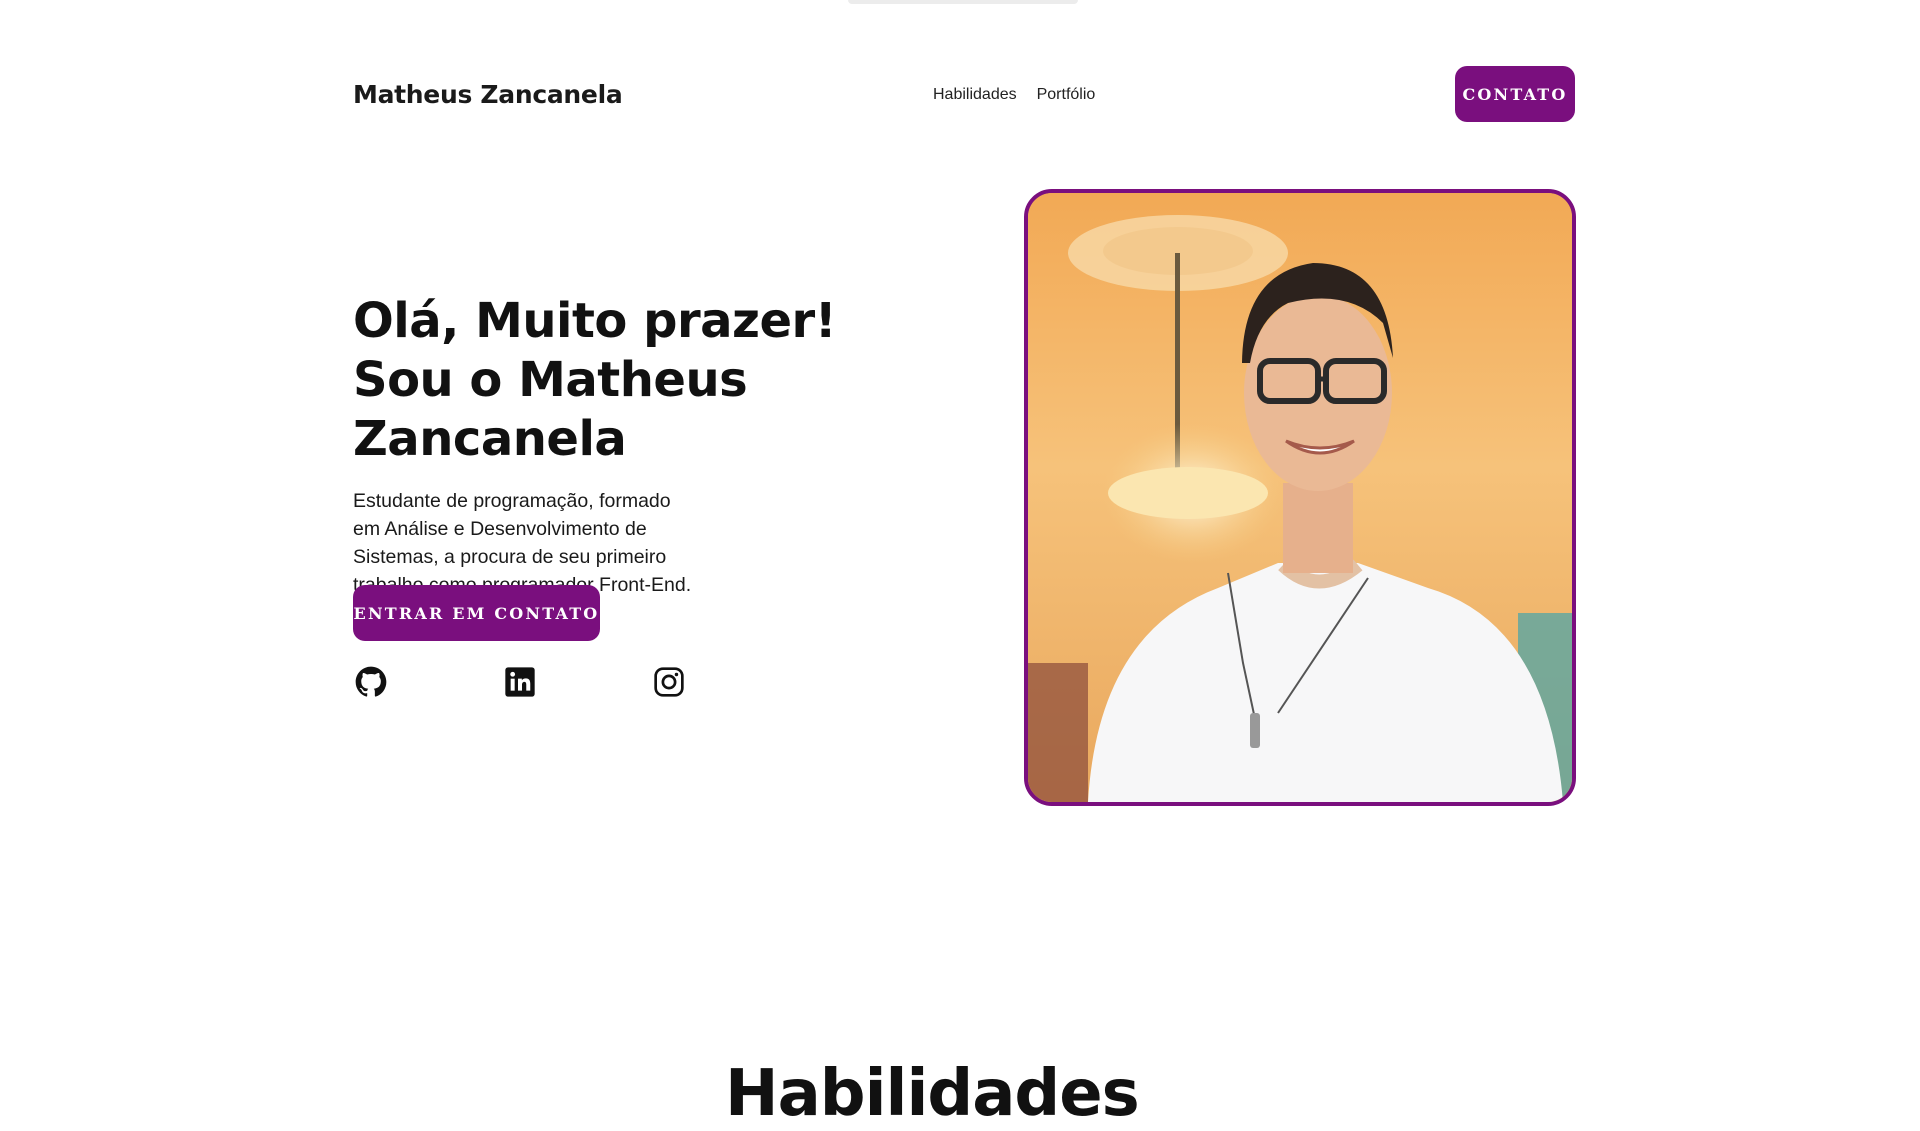 The image size is (1920, 1131). What do you see at coordinates (1515, 94) in the screenshot?
I see `contact-button: Contato` at bounding box center [1515, 94].